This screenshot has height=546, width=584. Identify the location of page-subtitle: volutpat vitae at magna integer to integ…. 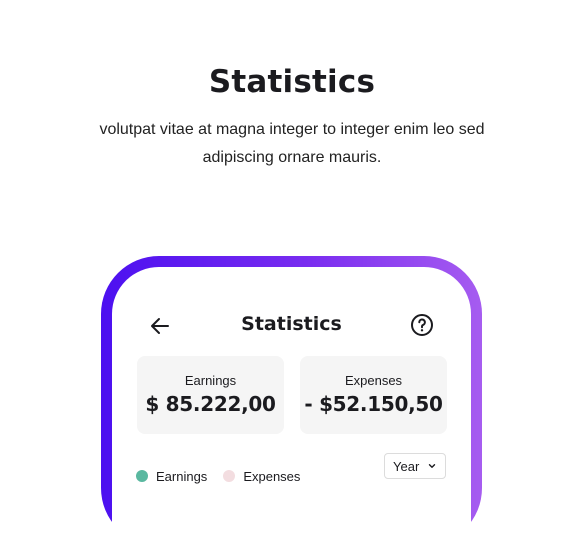
(292, 143).